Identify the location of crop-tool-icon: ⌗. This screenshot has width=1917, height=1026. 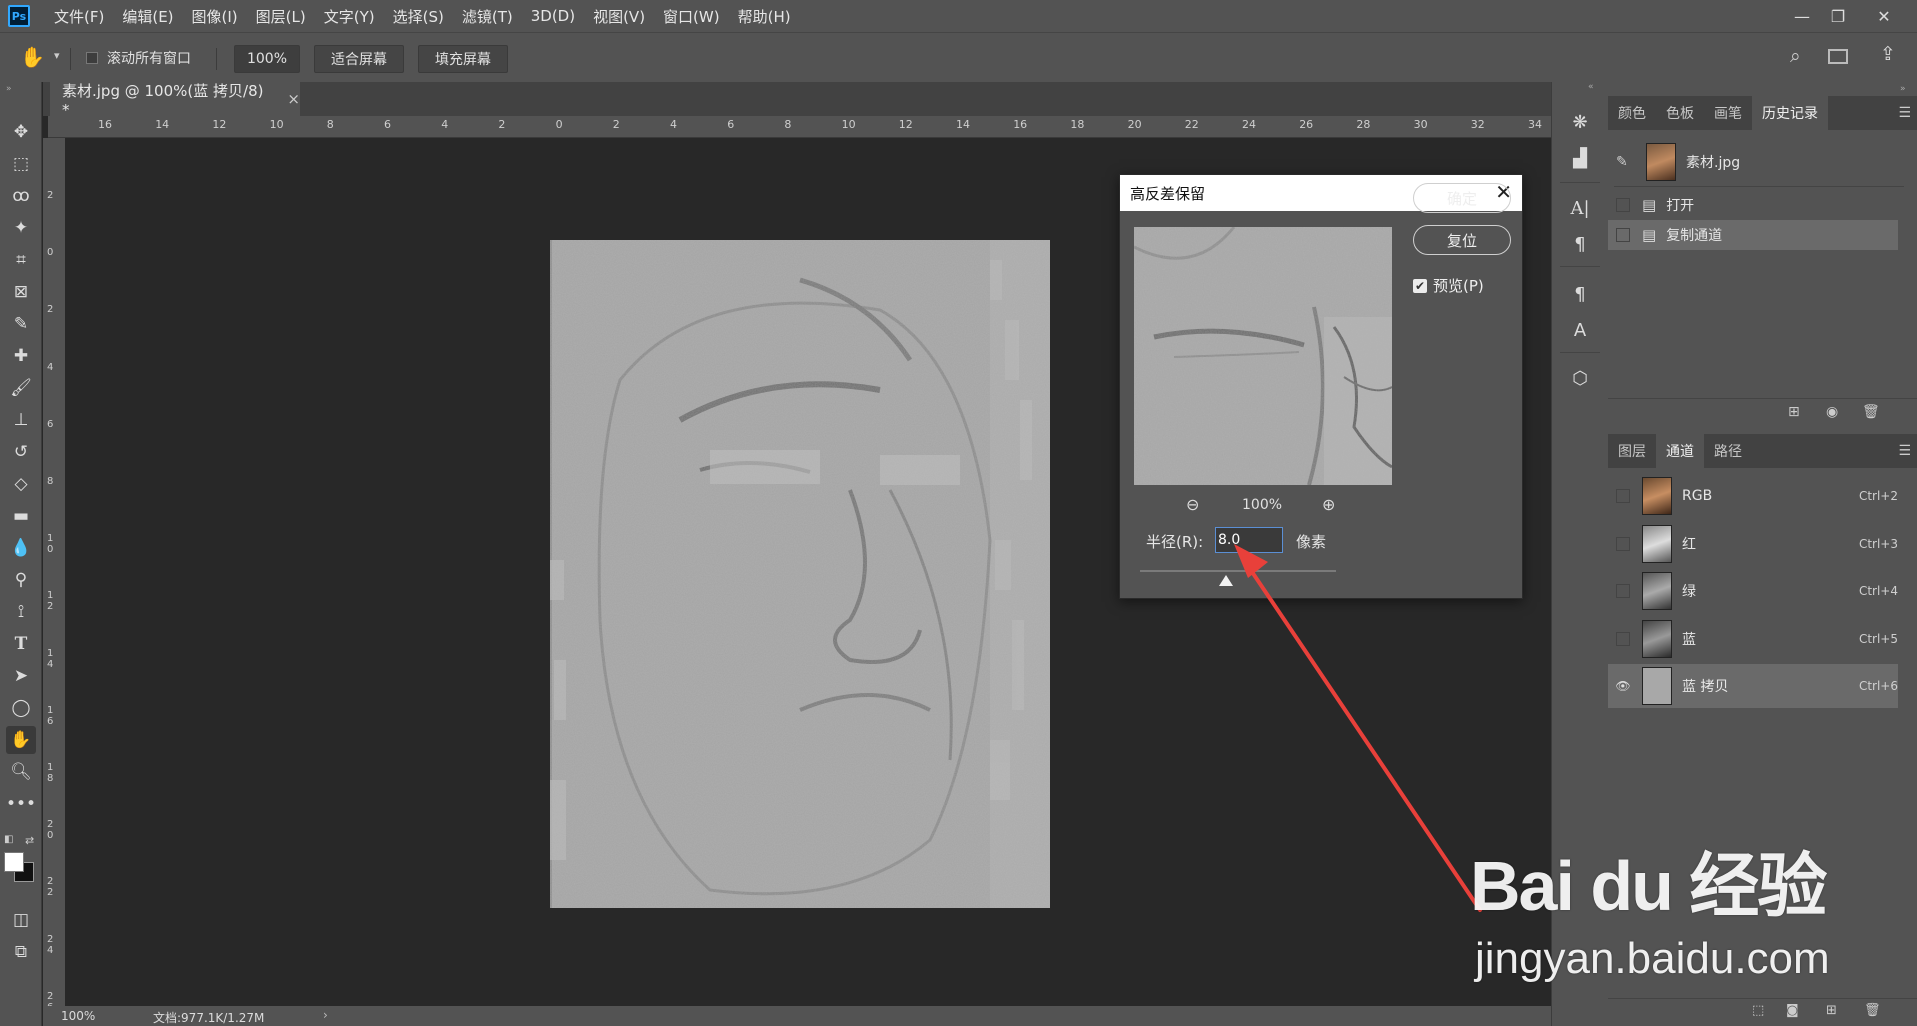
(21, 260).